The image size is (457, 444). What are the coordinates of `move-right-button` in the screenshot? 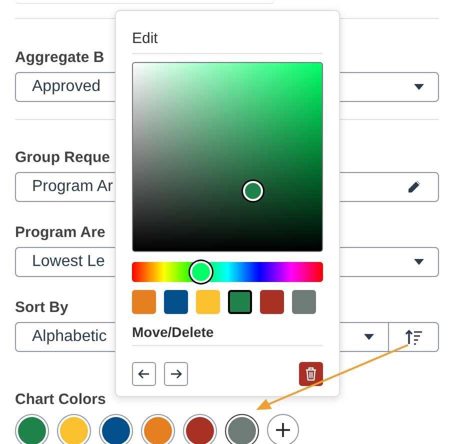 It's located at (176, 374).